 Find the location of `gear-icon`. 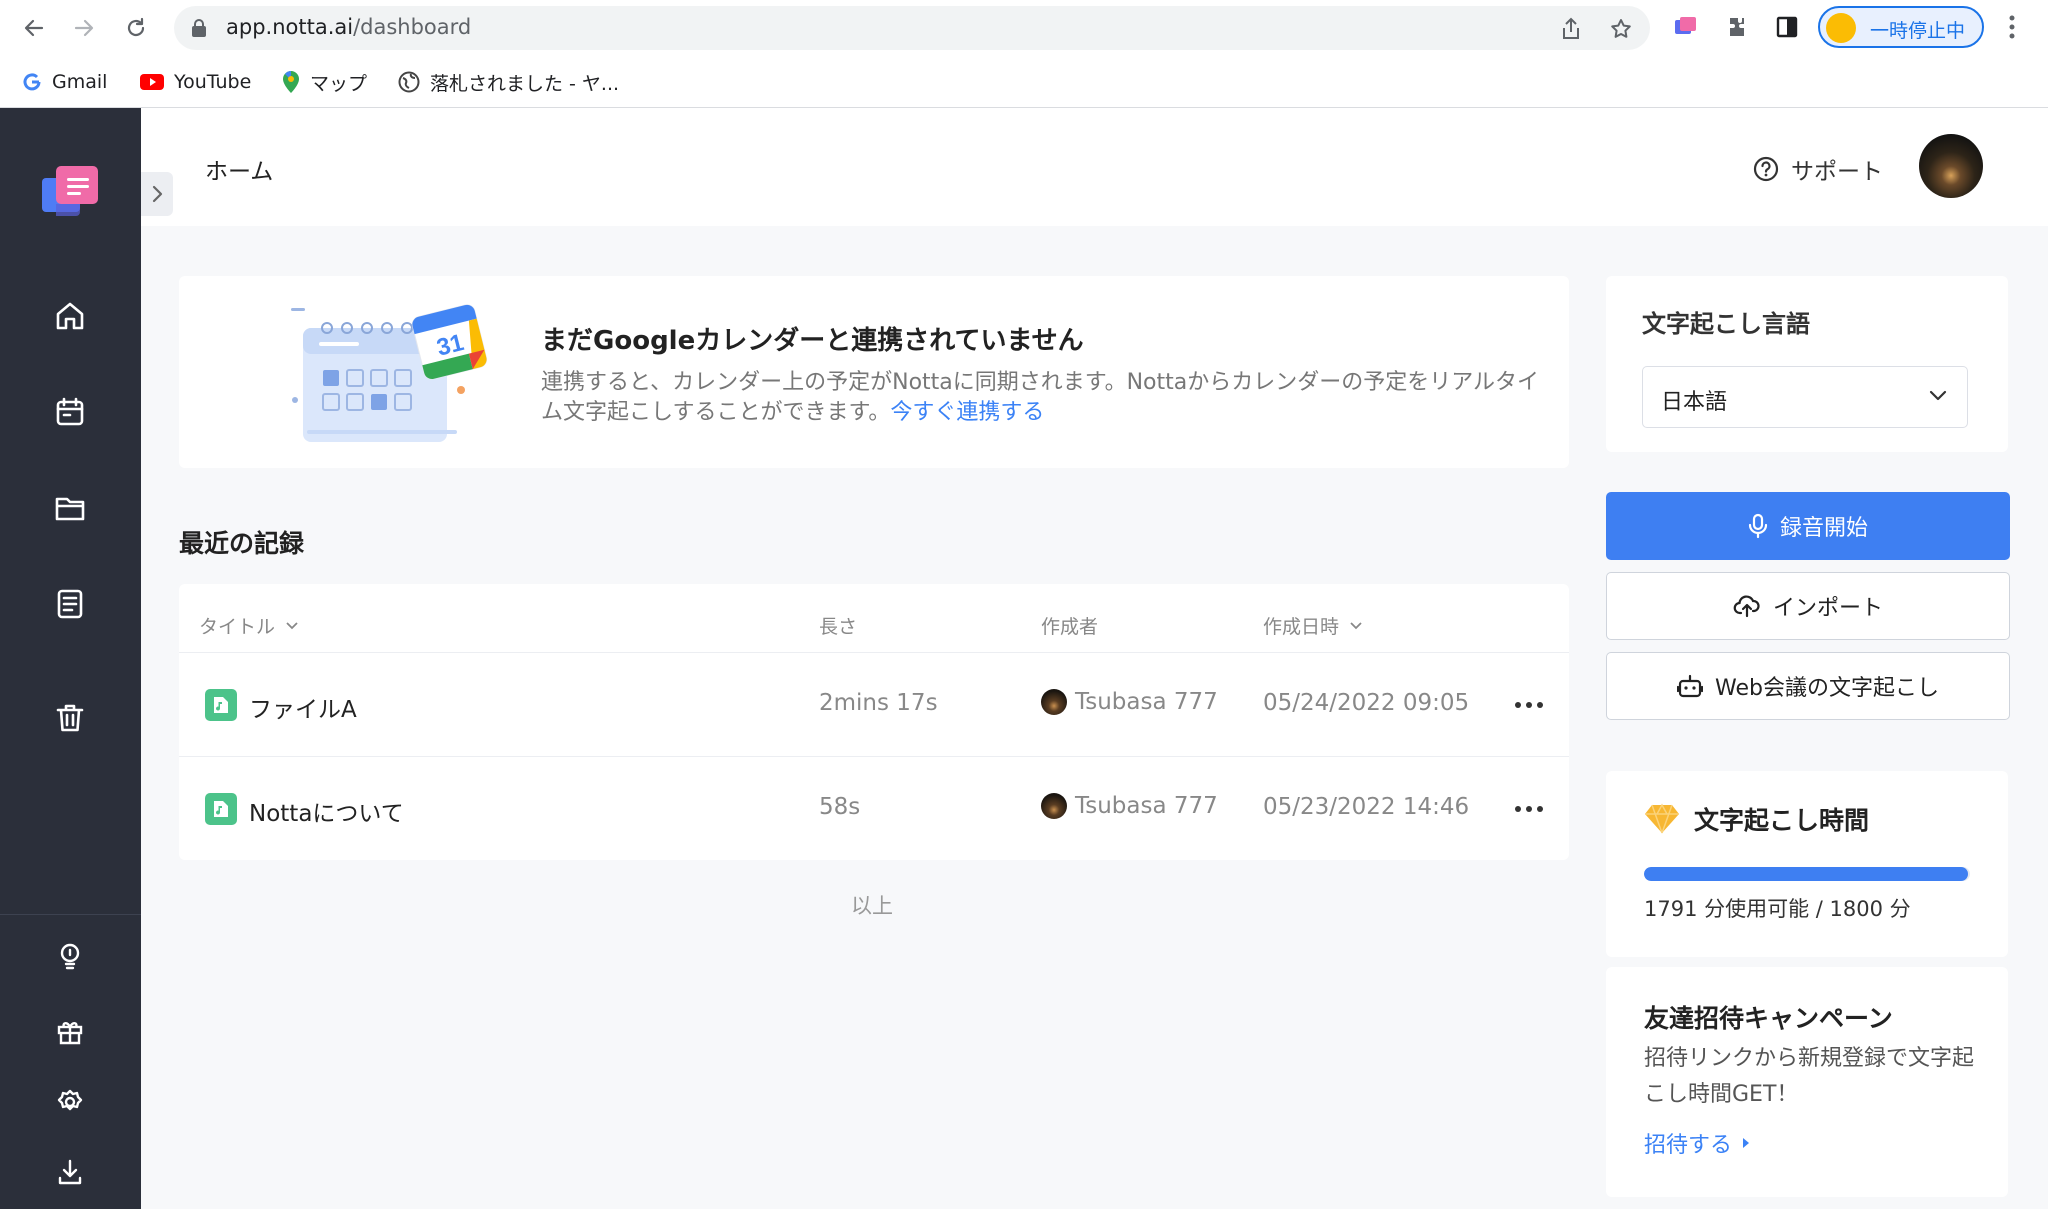

gear-icon is located at coordinates (70, 1100).